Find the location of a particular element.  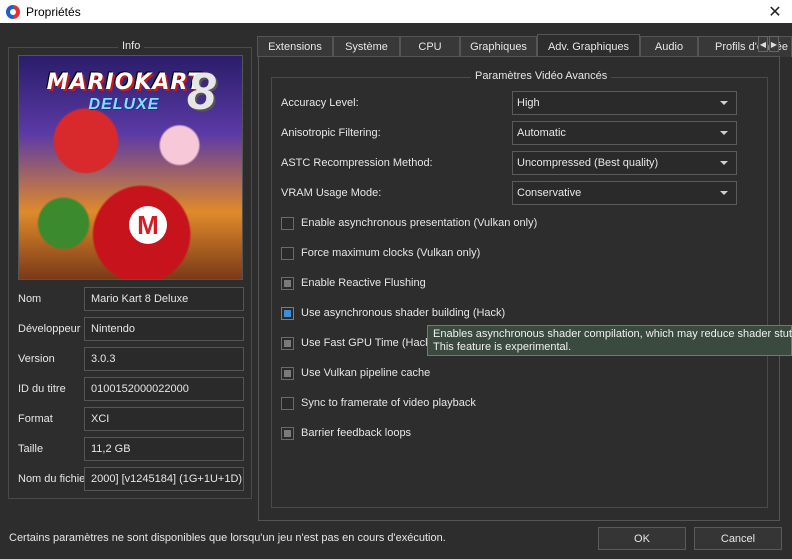

info-label: Version is located at coordinates (36, 359).